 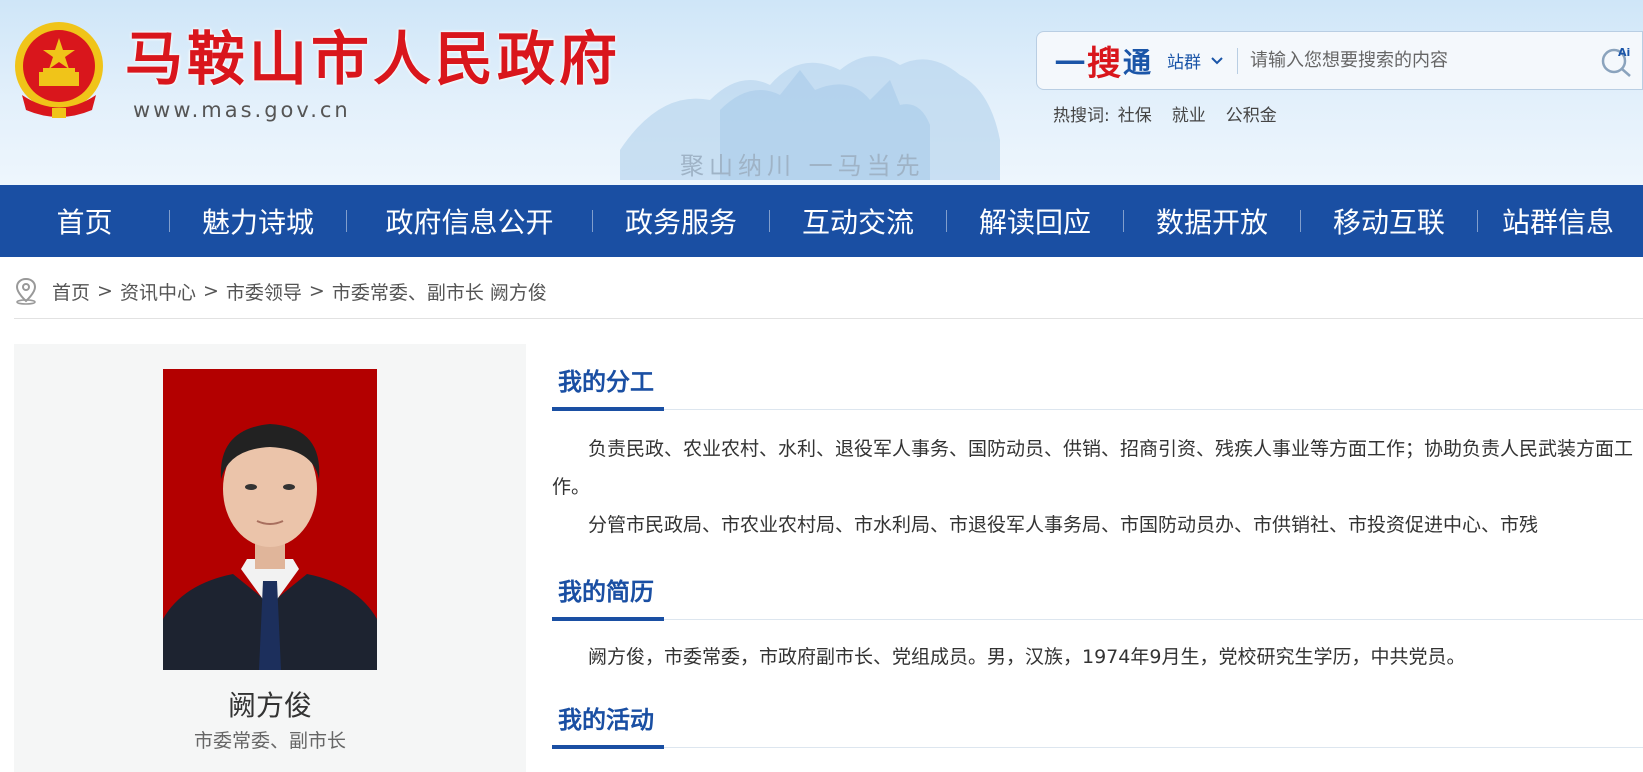 I want to click on section-title-bio: 我的简历, so click(x=606, y=592).